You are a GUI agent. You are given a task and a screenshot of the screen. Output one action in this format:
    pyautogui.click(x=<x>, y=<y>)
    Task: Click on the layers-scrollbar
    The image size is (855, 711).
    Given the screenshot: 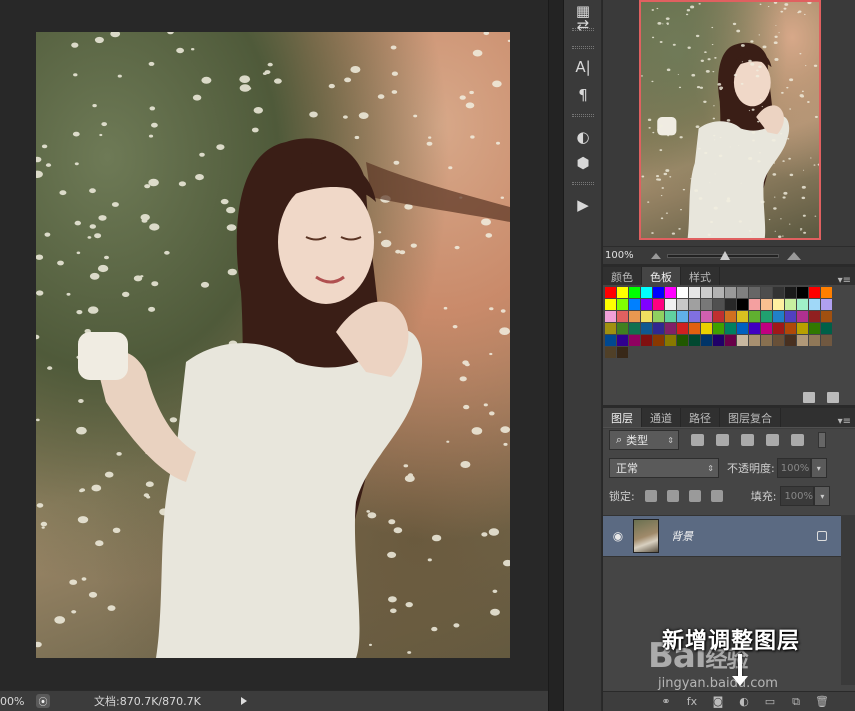 What is the action you would take?
    pyautogui.click(x=848, y=600)
    